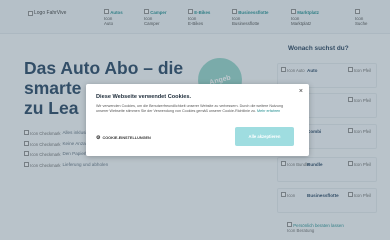 The height and width of the screenshot is (240, 390). I want to click on close-icon: ×, so click(301, 91).